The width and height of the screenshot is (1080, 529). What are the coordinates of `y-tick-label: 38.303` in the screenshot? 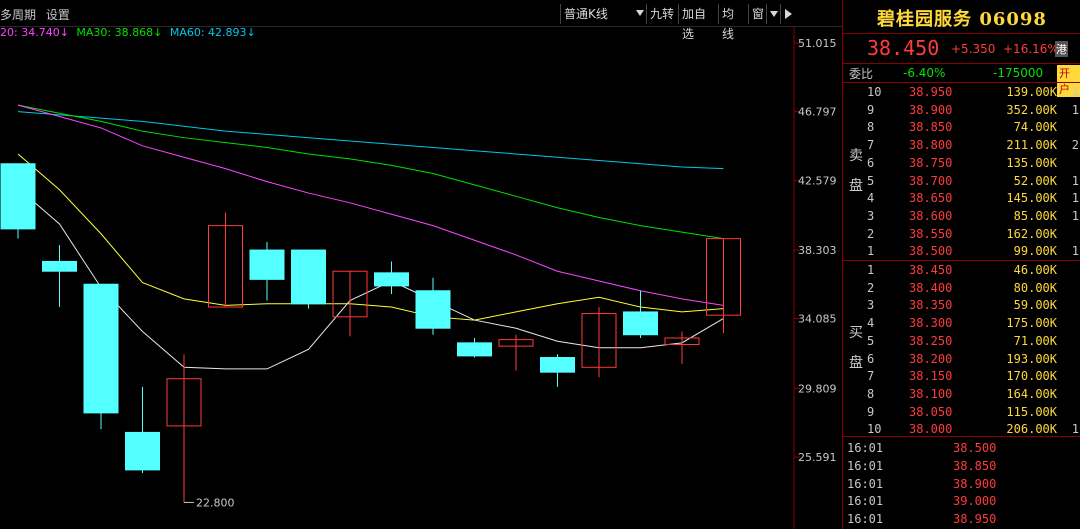 It's located at (817, 250).